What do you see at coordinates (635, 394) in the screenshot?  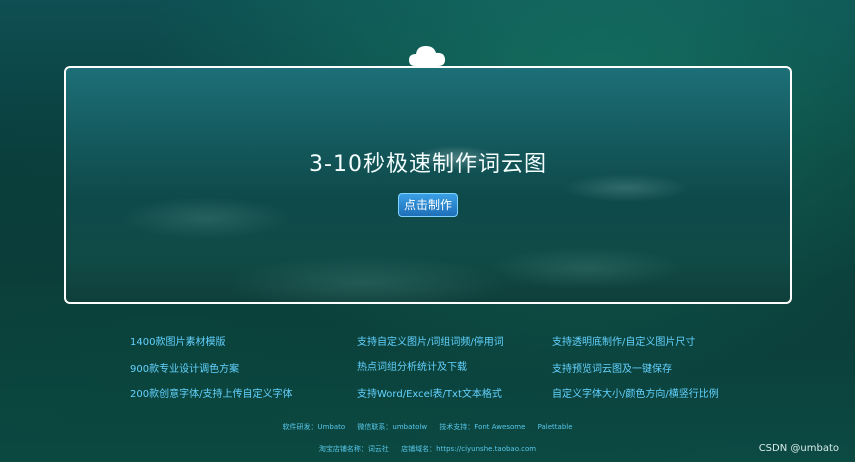 I see `feature-item: 自定义字体大小/颜色方向/横竖行比例` at bounding box center [635, 394].